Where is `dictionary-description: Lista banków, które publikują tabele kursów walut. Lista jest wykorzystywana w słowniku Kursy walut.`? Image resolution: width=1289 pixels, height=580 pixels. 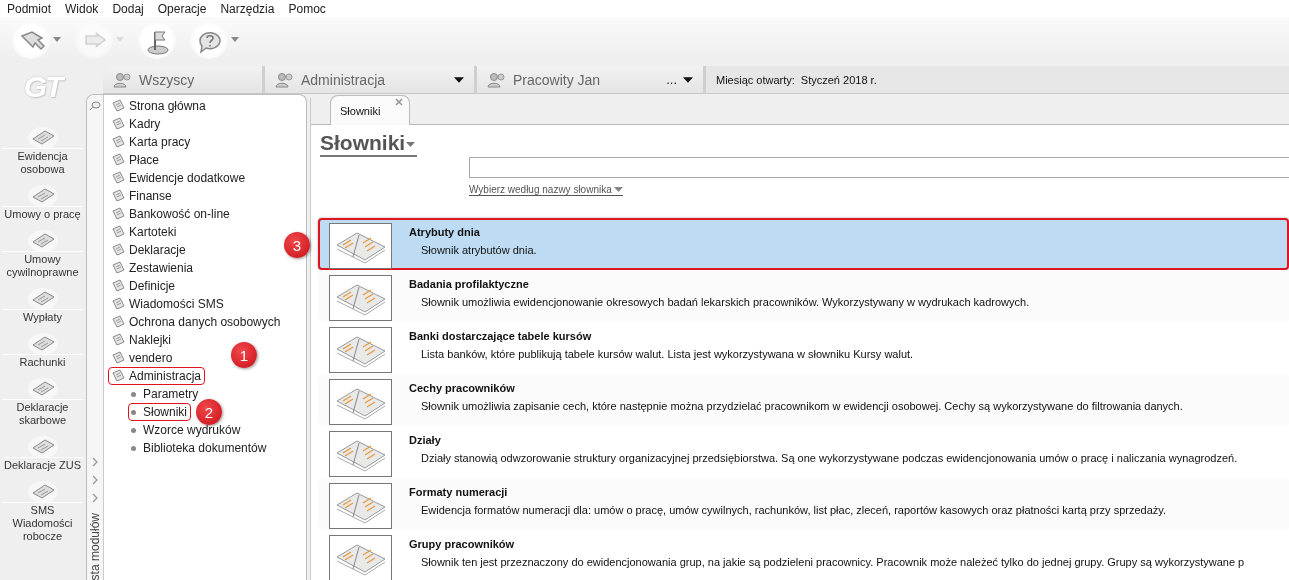
dictionary-description: Lista banków, które publikują tabele kursów walut. Lista jest wykorzystywana w słowniku Kursy walut. is located at coordinates (667, 354).